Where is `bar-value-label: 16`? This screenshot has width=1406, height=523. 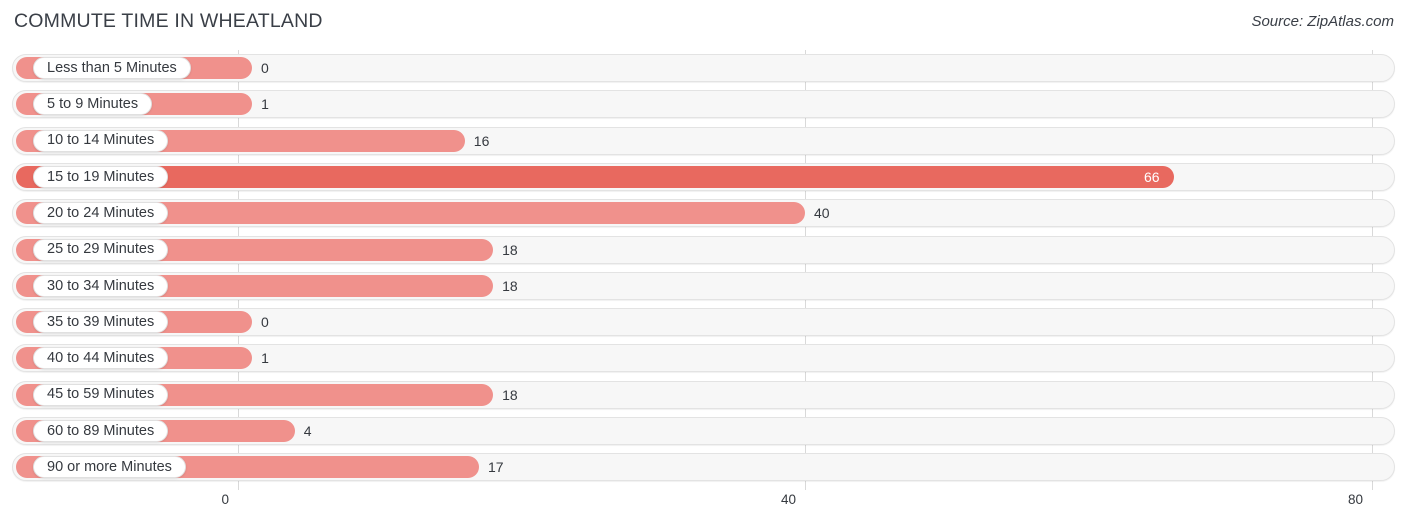 bar-value-label: 16 is located at coordinates (481, 140).